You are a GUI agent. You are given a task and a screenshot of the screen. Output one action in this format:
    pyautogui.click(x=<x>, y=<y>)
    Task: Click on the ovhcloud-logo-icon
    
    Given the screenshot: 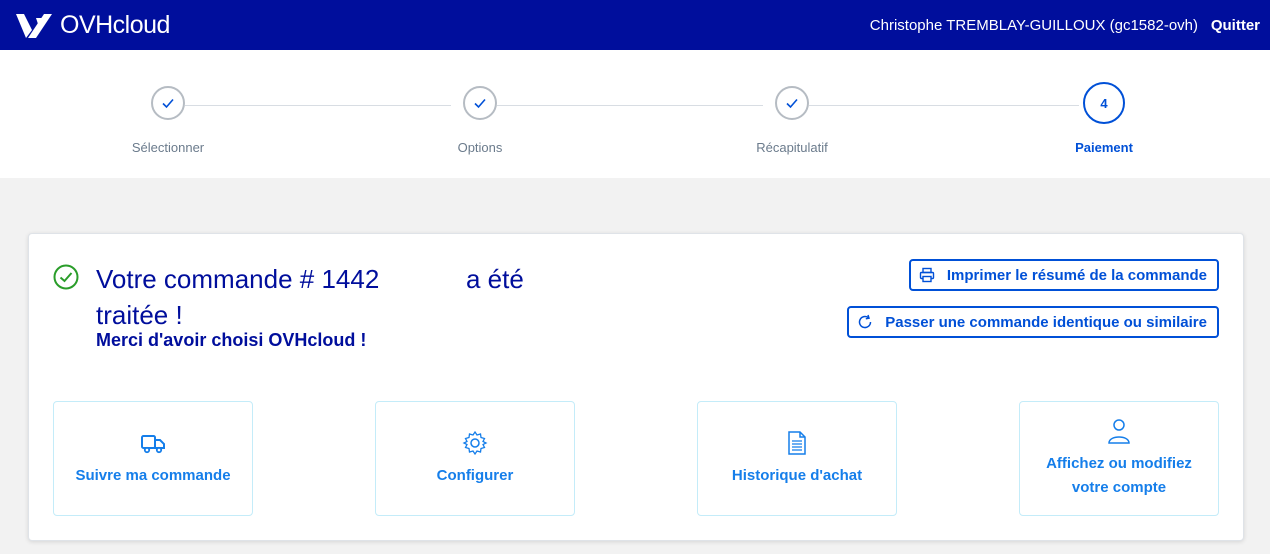 What is the action you would take?
    pyautogui.click(x=34, y=26)
    